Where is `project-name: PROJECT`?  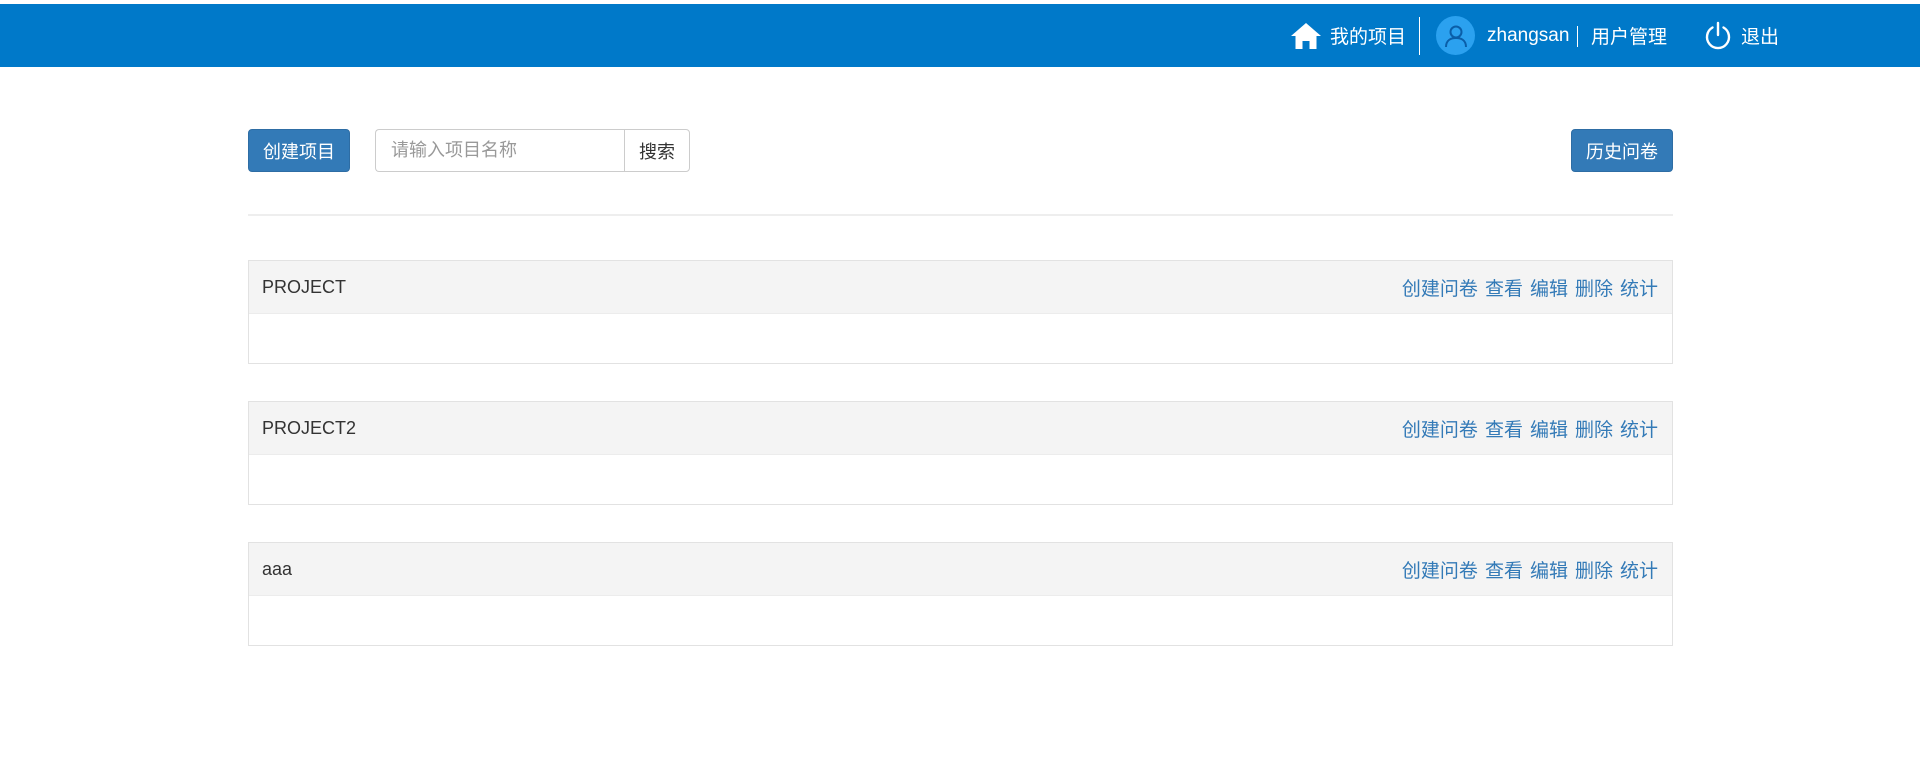 project-name: PROJECT is located at coordinates (304, 286).